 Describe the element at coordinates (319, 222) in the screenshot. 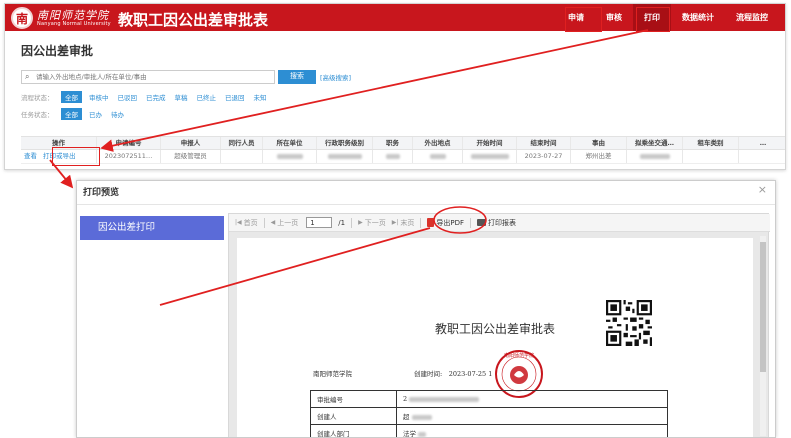

I see `page-number-input` at that location.